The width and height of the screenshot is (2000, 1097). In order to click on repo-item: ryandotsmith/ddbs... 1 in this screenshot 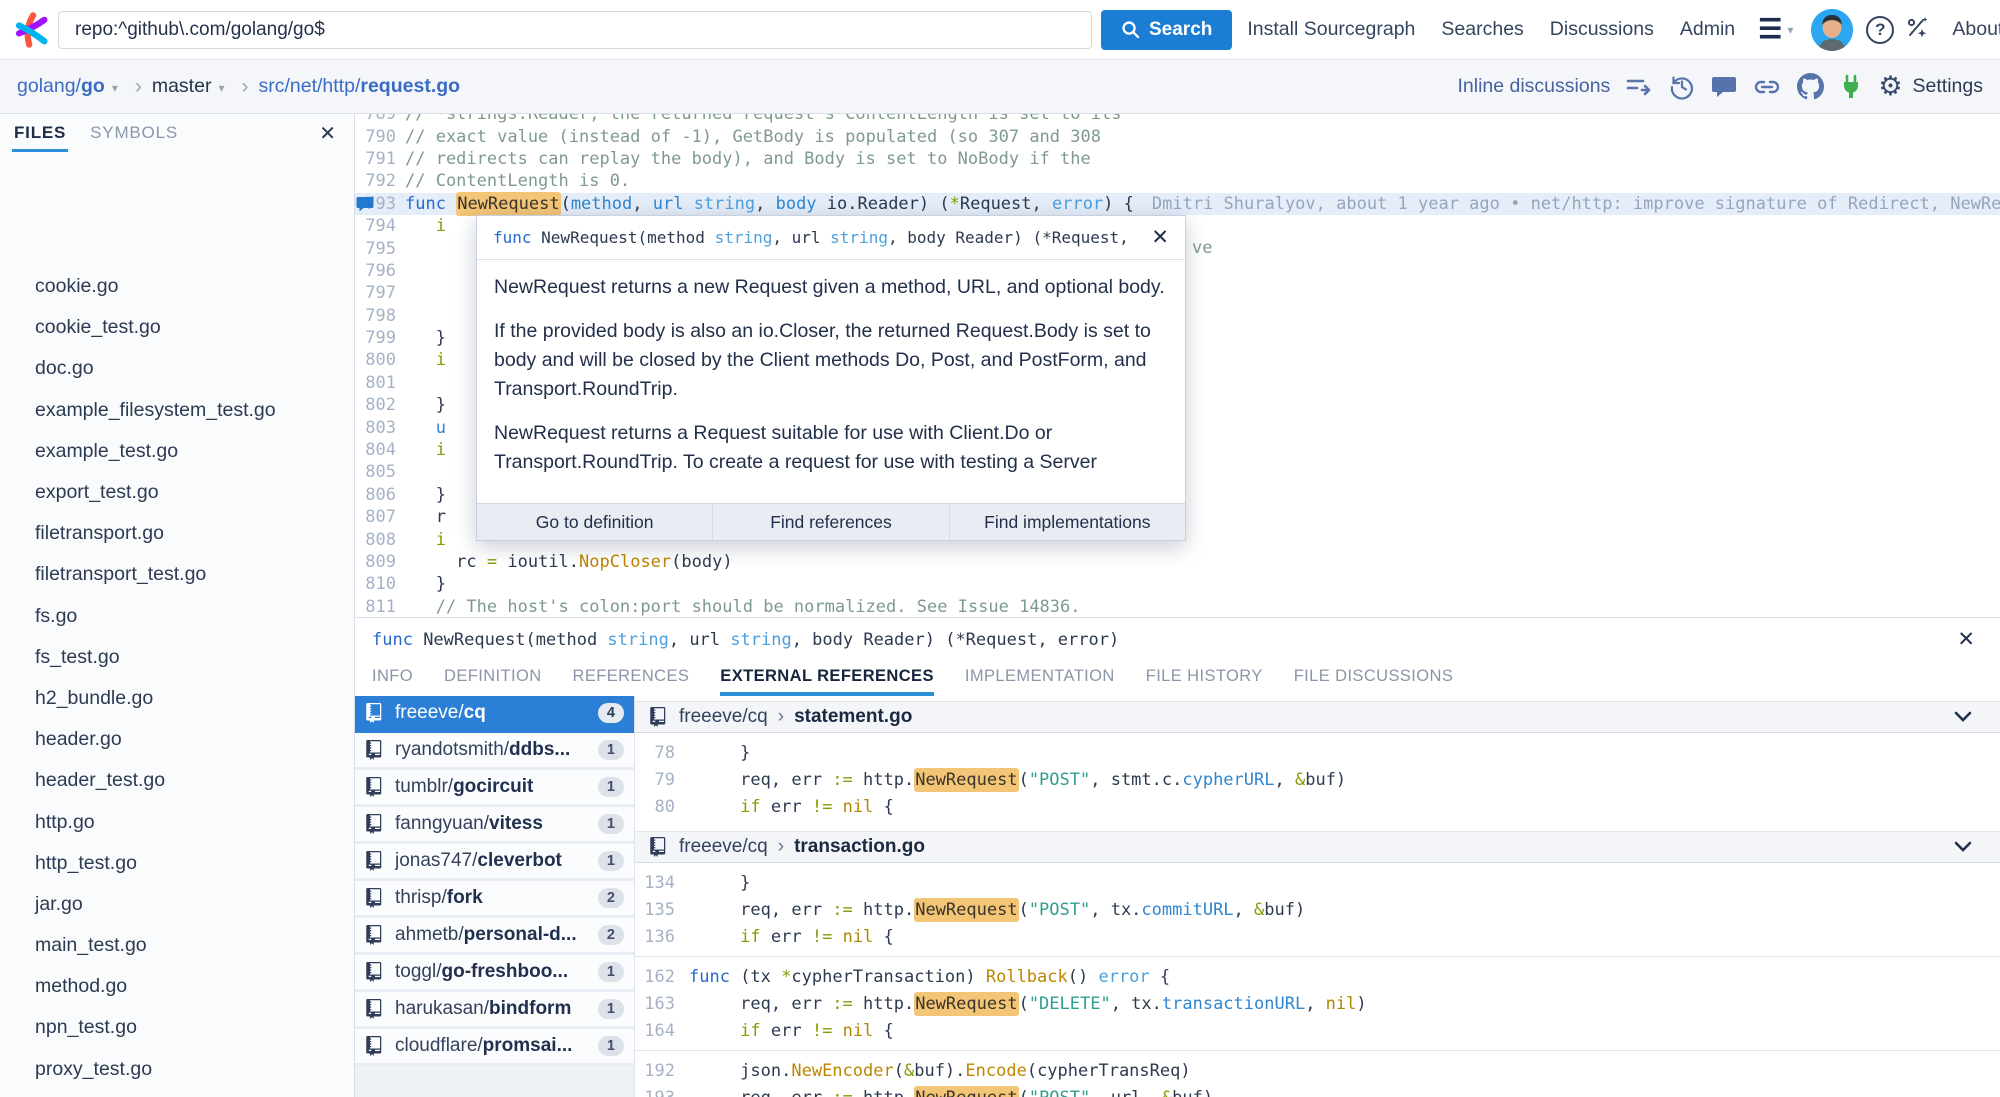, I will do `click(494, 751)`.